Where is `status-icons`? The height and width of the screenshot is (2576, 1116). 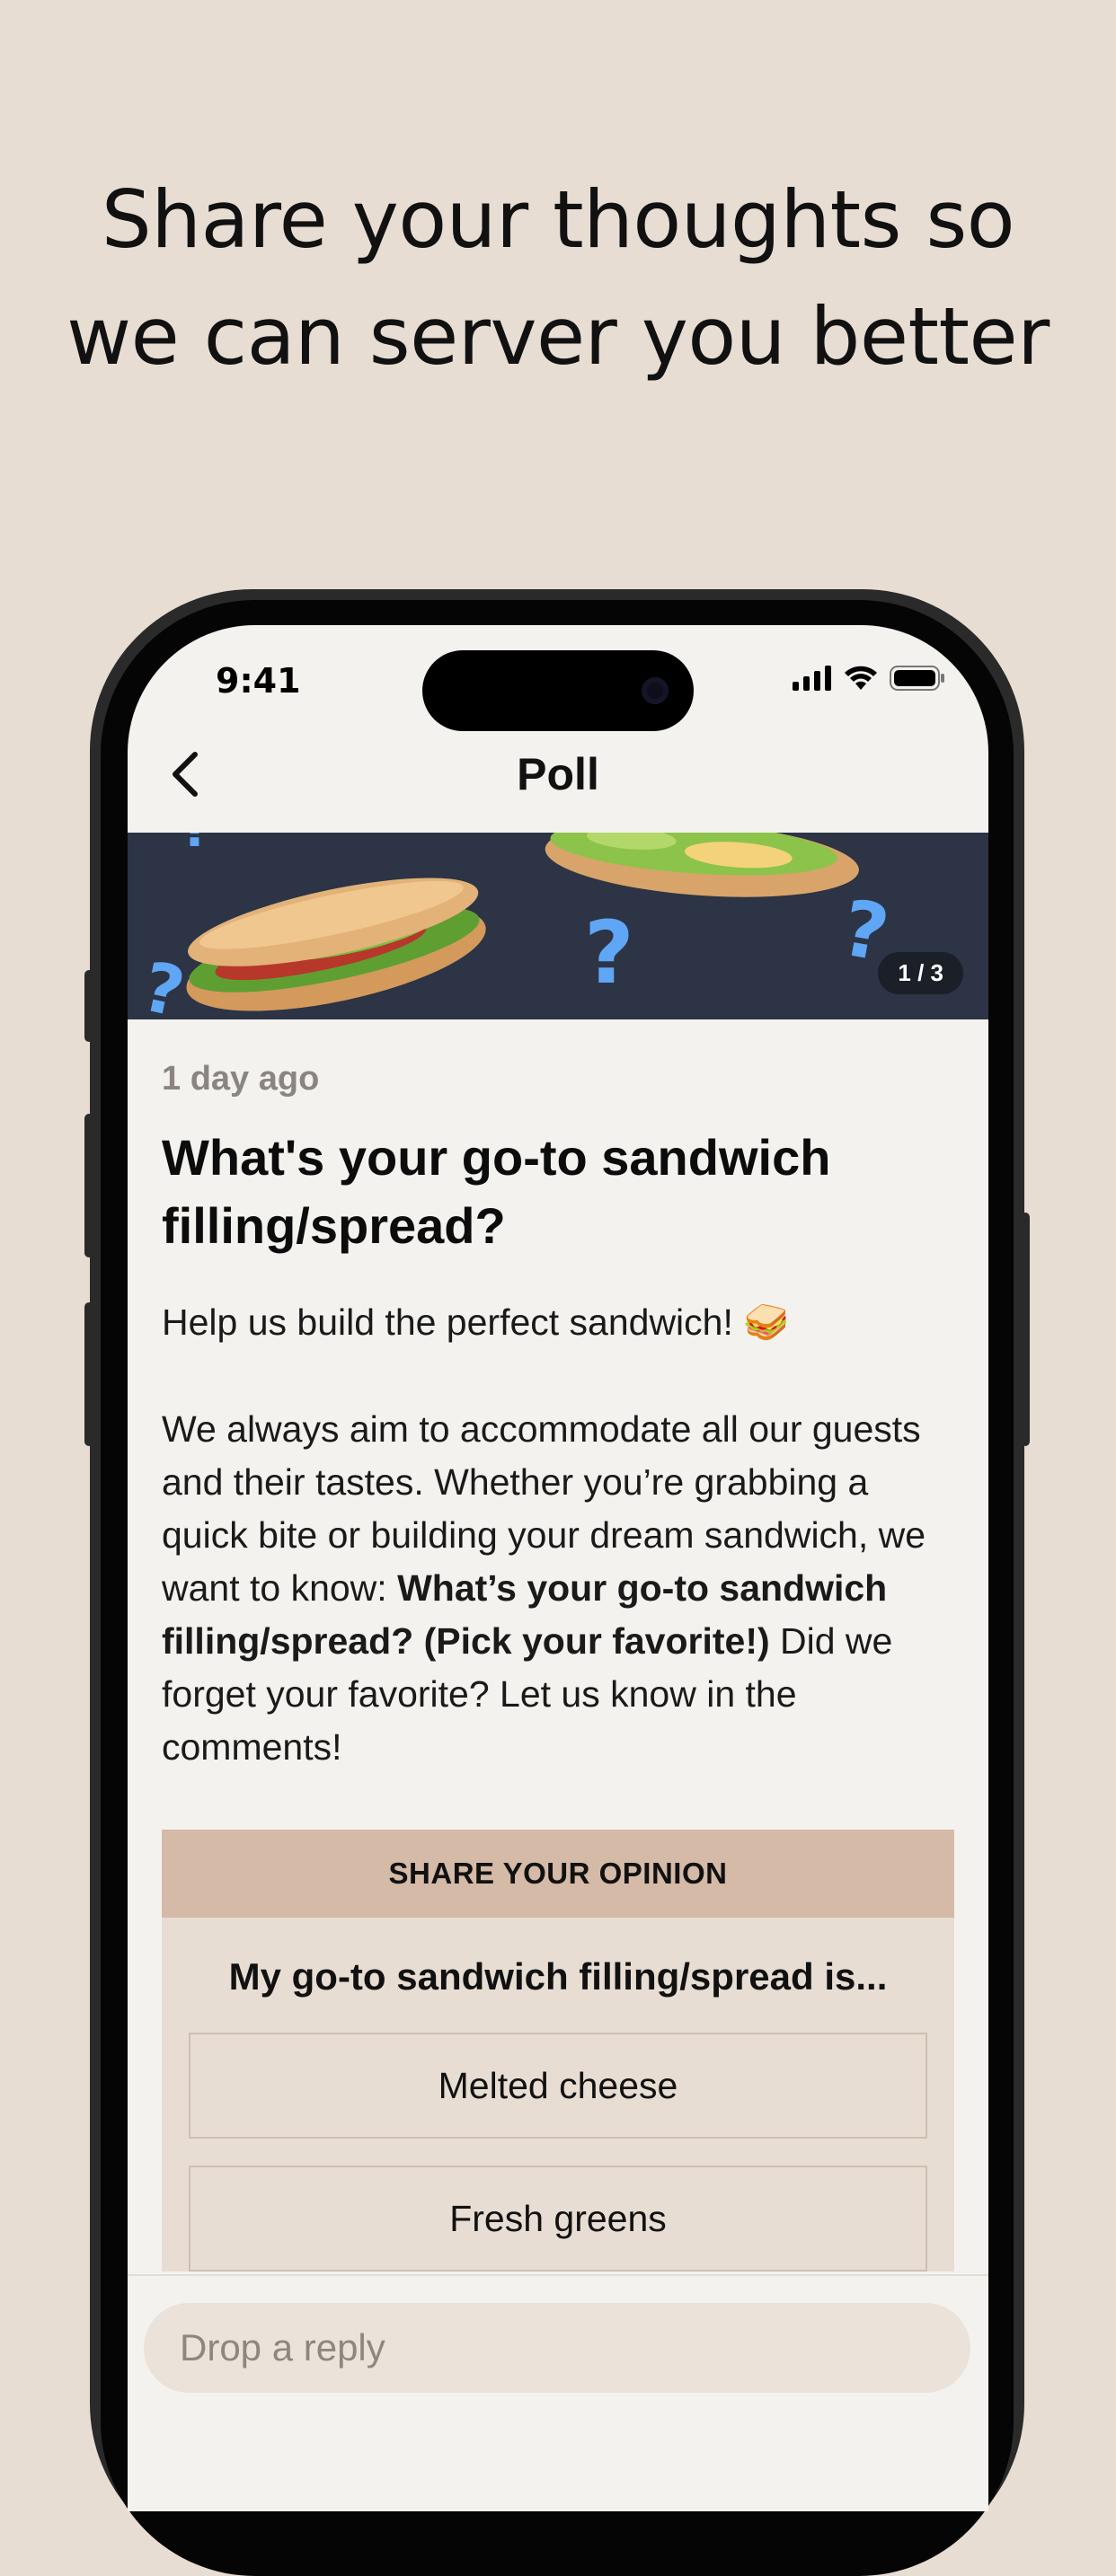
status-icons is located at coordinates (869, 678).